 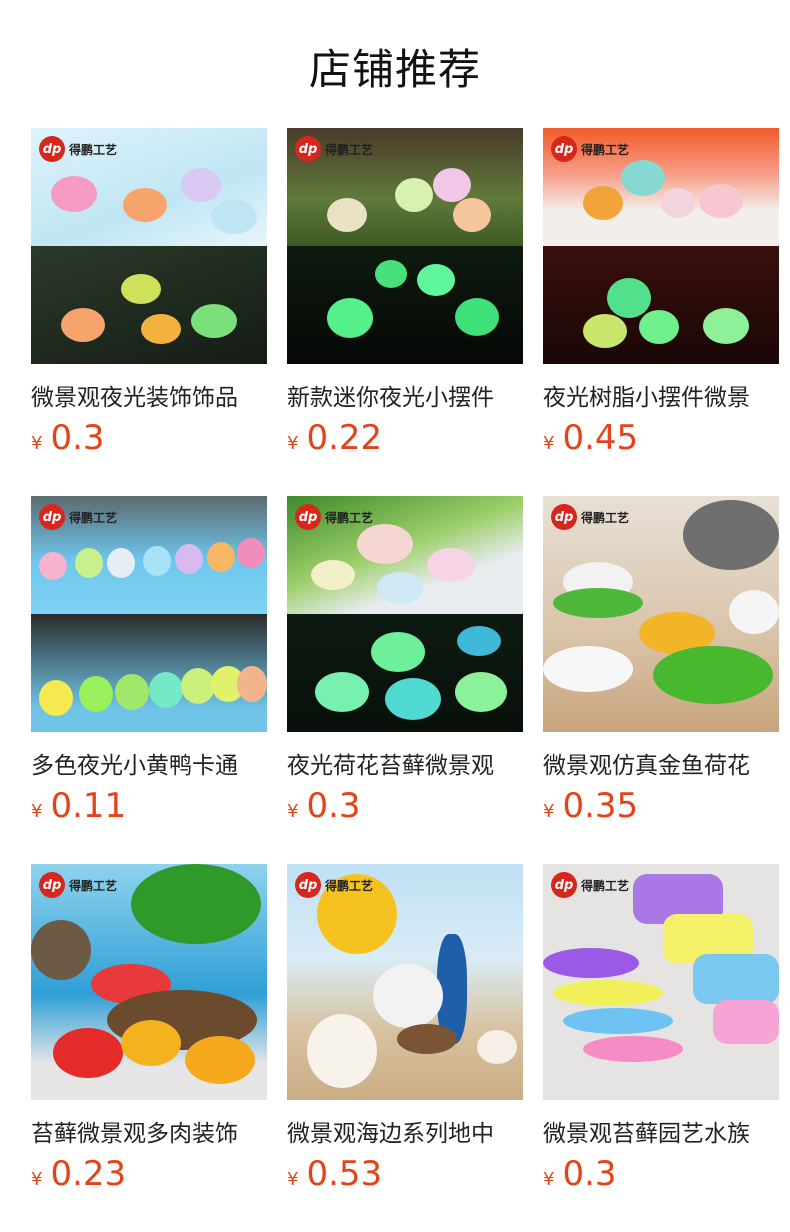 I want to click on price-value: 0.11, so click(x=88, y=806).